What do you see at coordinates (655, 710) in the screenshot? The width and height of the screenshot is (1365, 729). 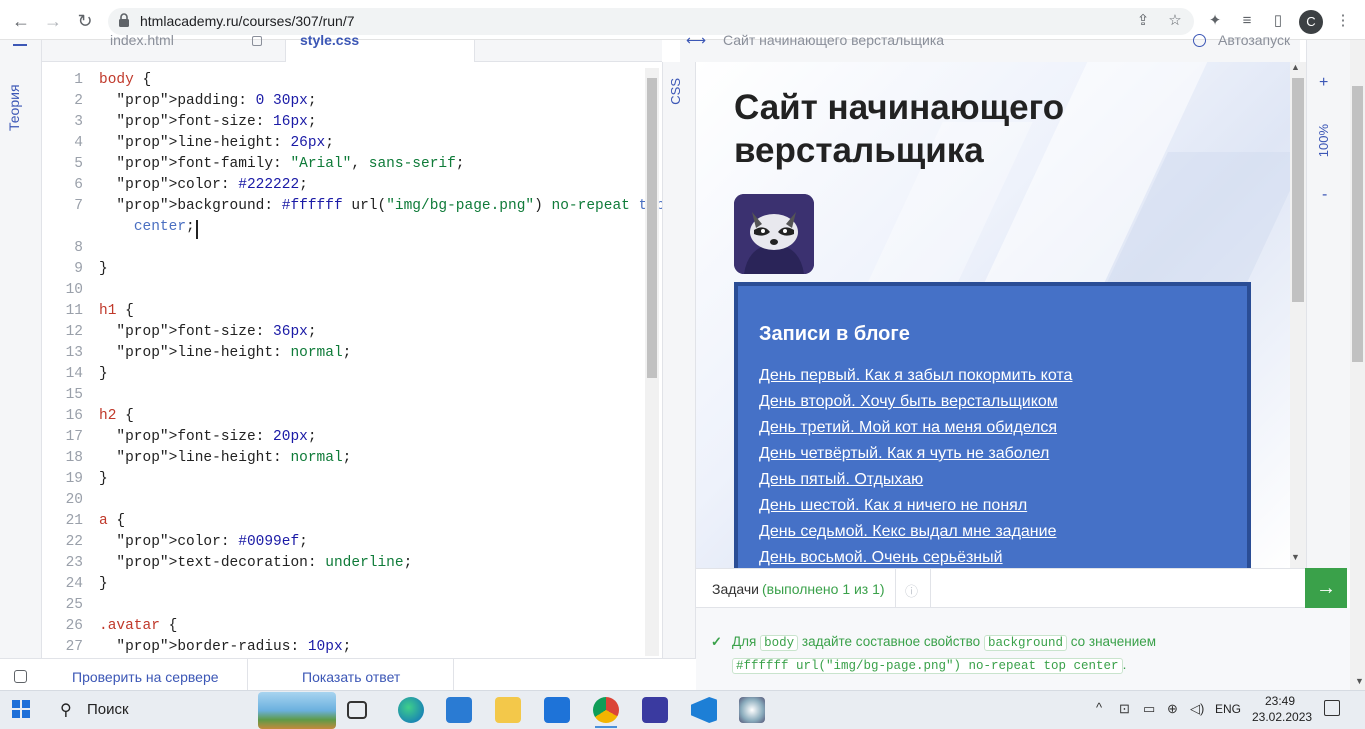 I see `save-disk-icon` at bounding box center [655, 710].